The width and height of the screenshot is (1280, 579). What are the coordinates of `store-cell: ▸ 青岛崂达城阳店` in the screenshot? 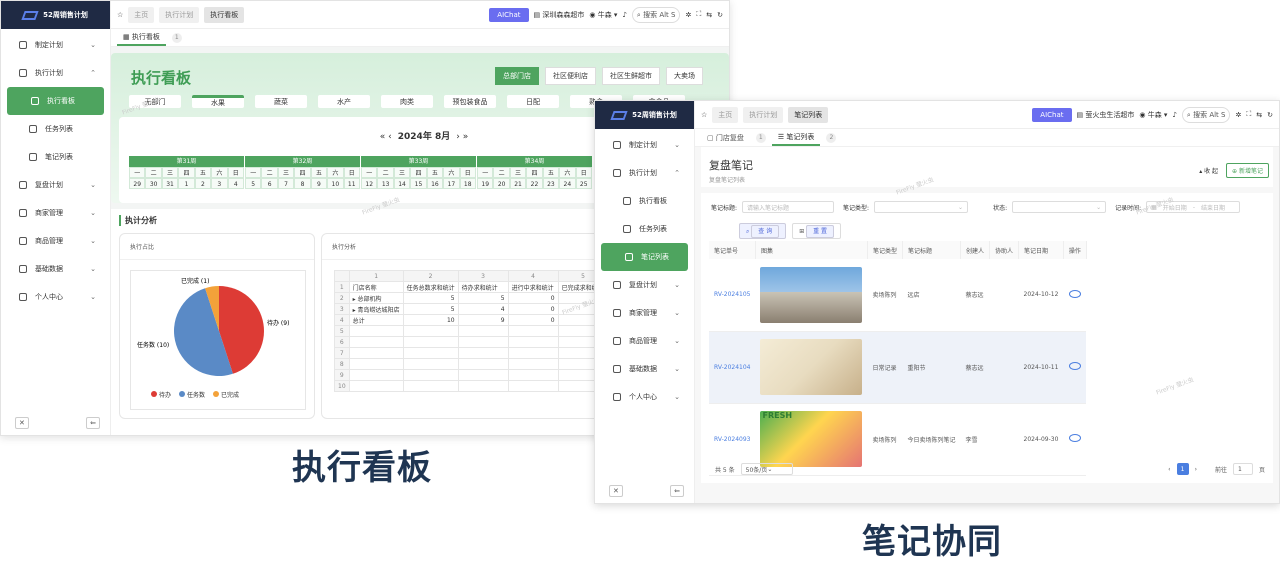 It's located at (376, 309).